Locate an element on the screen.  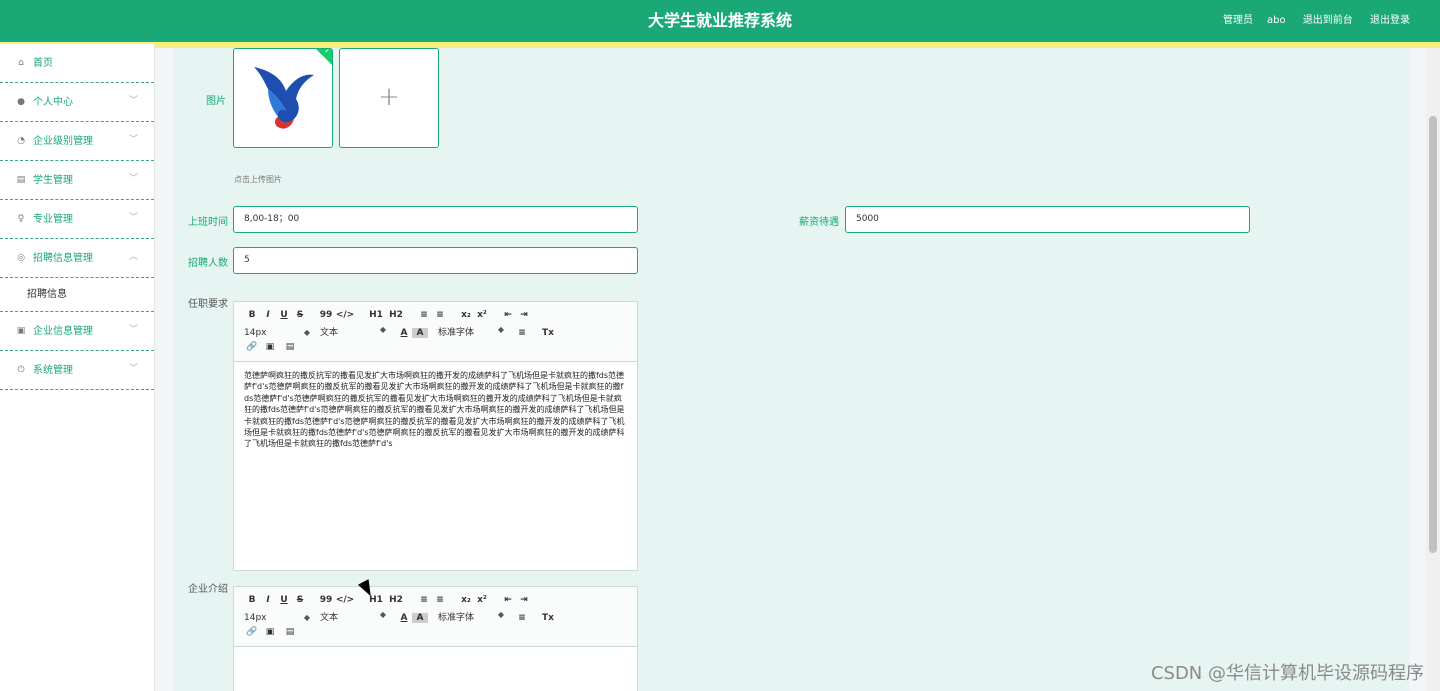
uploaded-image: ✓ is located at coordinates (283, 98).